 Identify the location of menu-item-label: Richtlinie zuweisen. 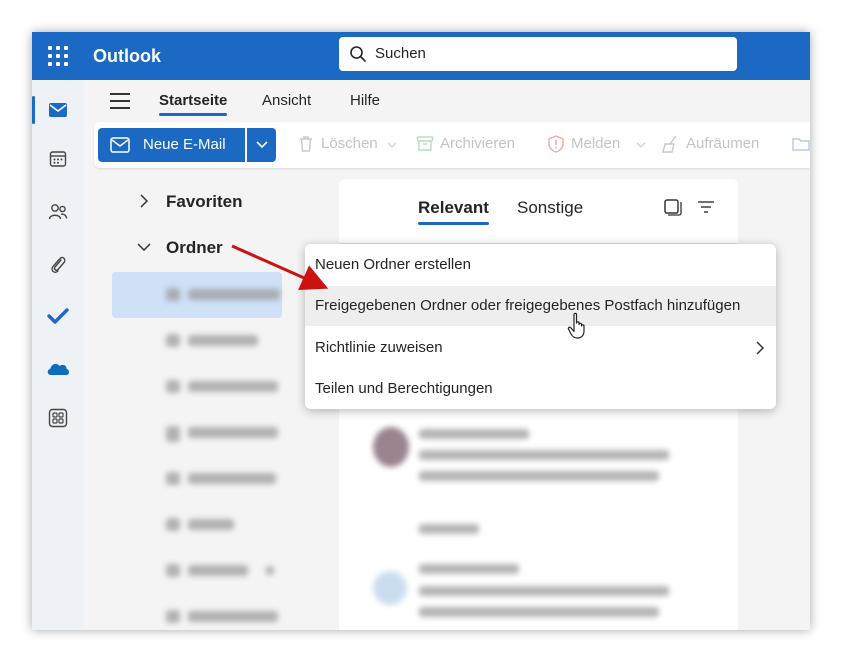
(379, 347).